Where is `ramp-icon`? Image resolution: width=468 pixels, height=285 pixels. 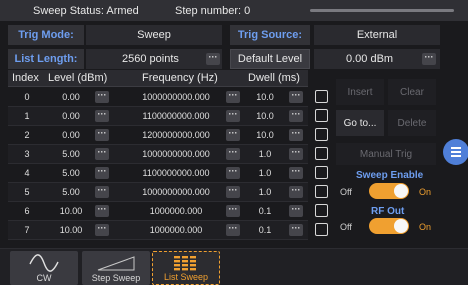
ramp-icon is located at coordinates (116, 263).